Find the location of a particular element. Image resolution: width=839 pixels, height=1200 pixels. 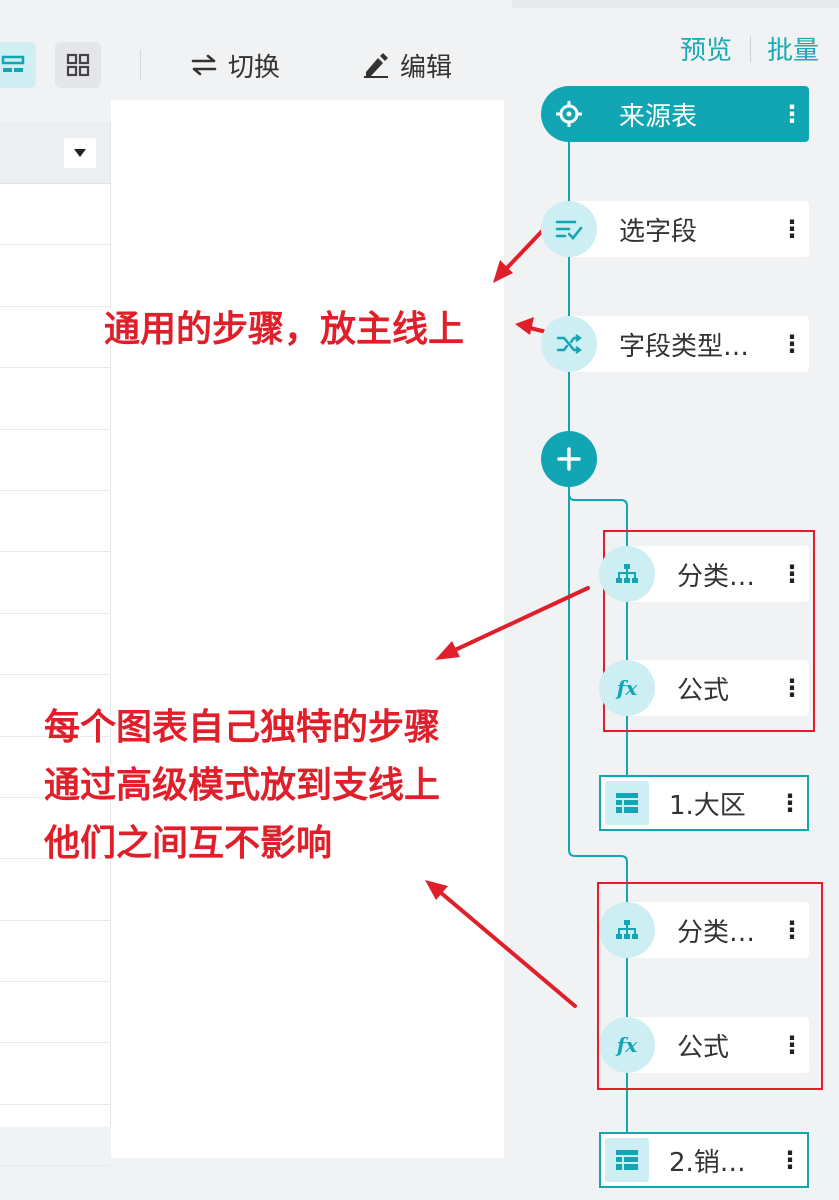

add-step-button is located at coordinates (569, 459).